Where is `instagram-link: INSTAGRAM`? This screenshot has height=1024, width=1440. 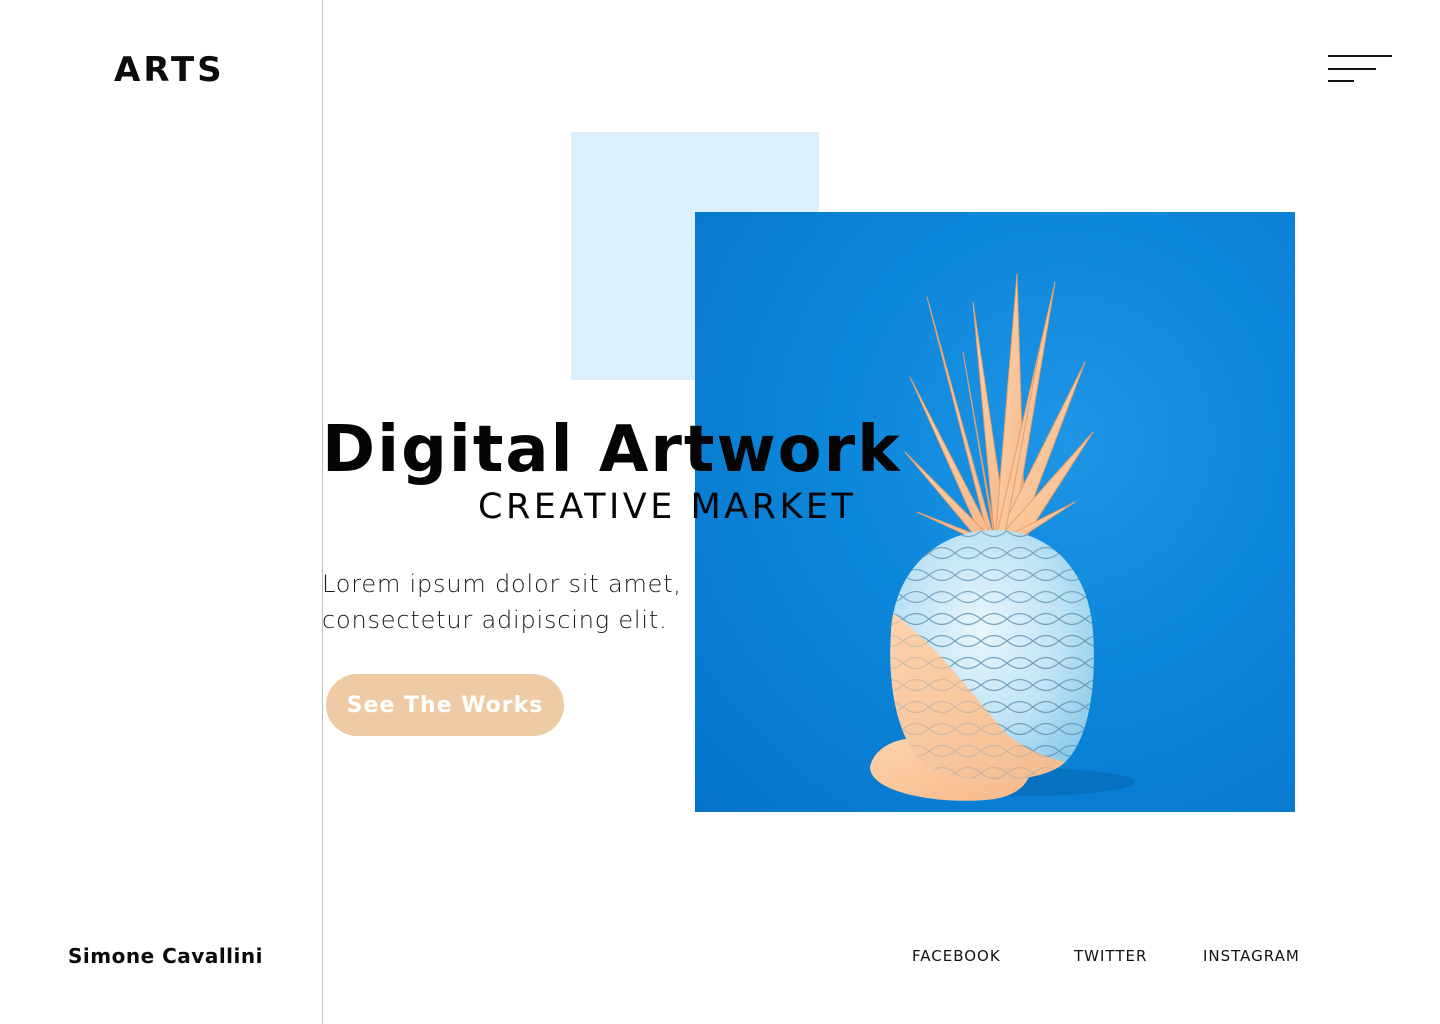 instagram-link: INSTAGRAM is located at coordinates (1251, 956).